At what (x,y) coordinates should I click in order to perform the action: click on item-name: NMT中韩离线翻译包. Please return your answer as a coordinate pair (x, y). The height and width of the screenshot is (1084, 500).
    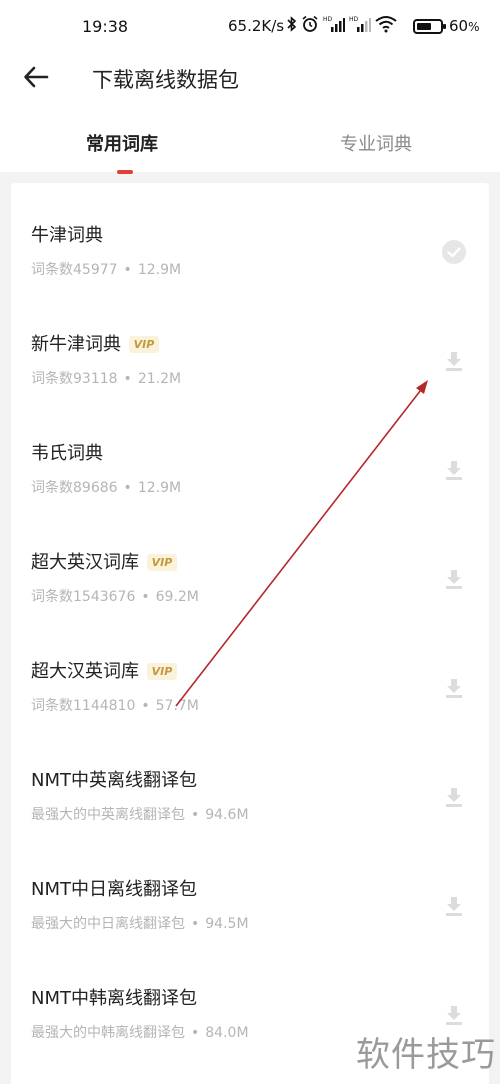
    Looking at the image, I should click on (114, 998).